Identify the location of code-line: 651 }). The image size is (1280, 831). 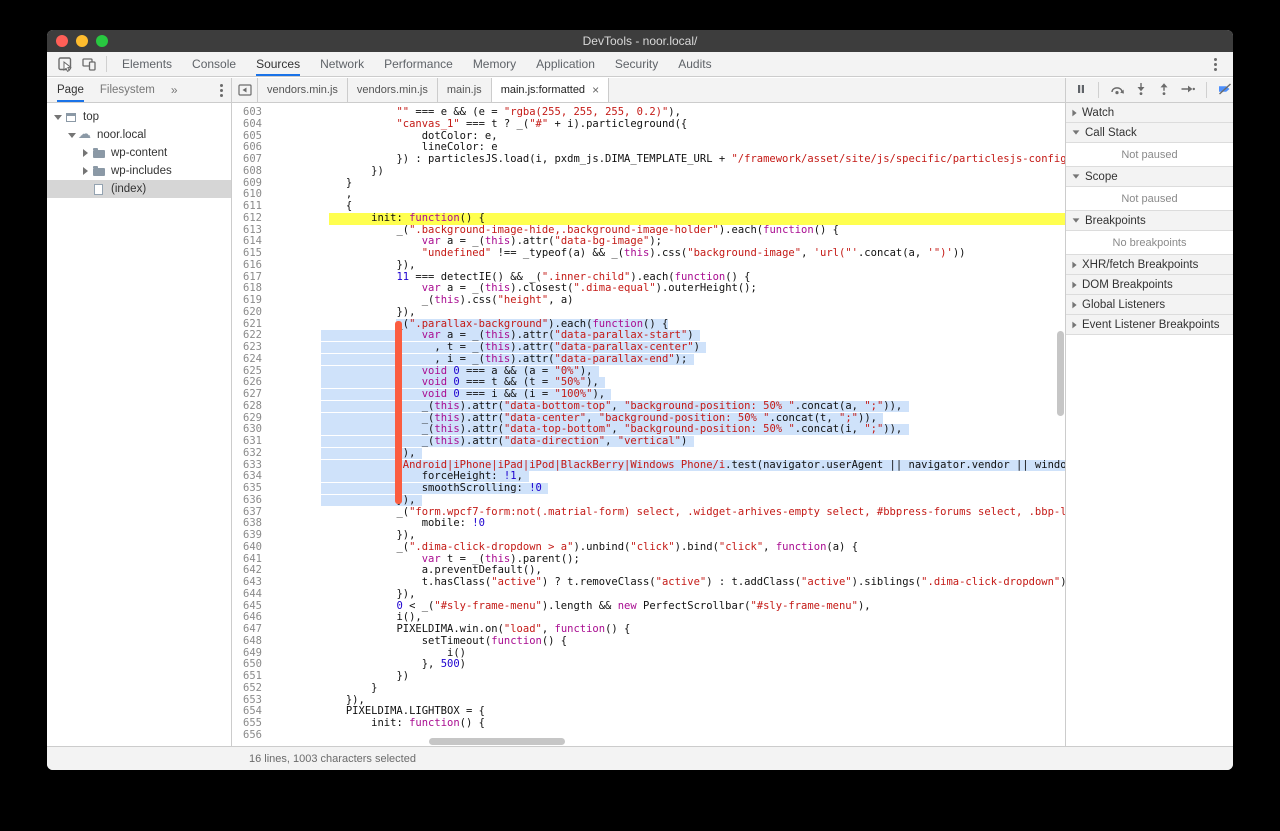
(648, 677).